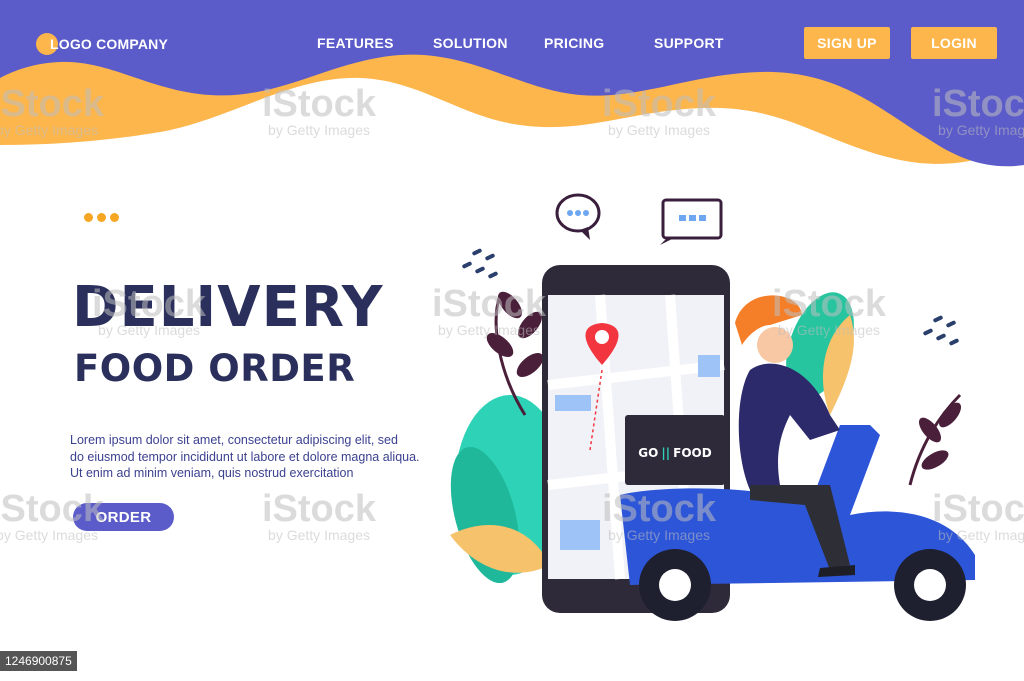  What do you see at coordinates (692, 453) in the screenshot?
I see `box-label-food: FOOD` at bounding box center [692, 453].